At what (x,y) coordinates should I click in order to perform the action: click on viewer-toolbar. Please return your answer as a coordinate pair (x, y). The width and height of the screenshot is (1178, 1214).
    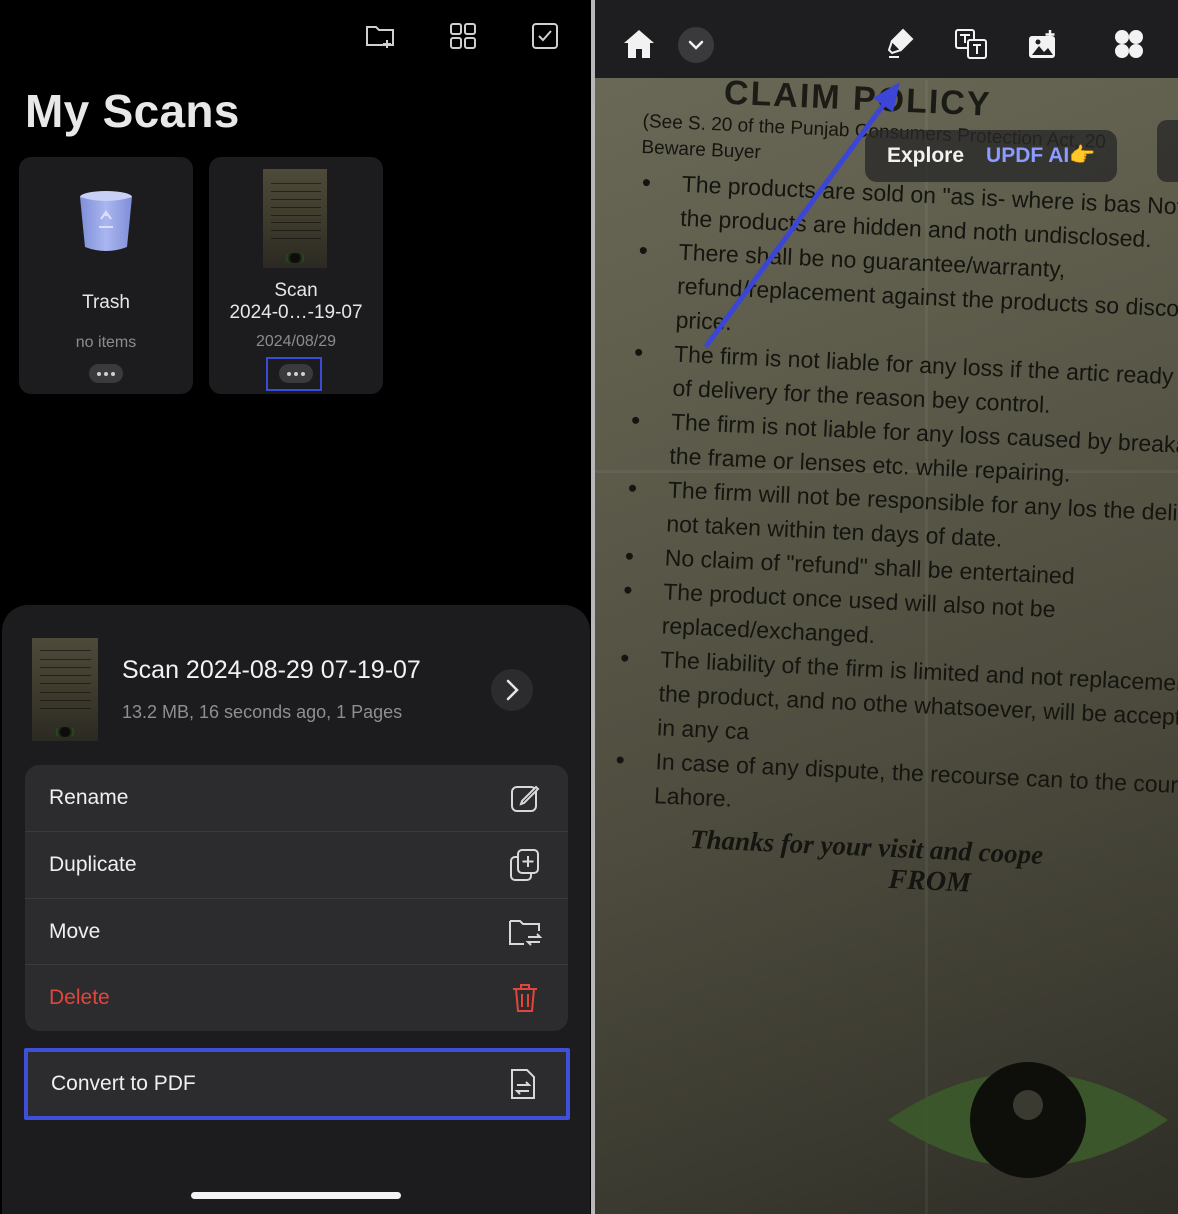
    Looking at the image, I should click on (886, 39).